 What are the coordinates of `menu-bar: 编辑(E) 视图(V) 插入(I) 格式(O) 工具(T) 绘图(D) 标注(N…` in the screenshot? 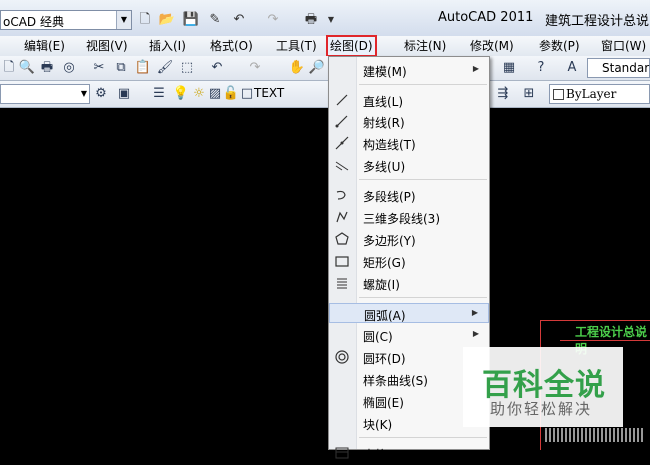 It's located at (325, 46).